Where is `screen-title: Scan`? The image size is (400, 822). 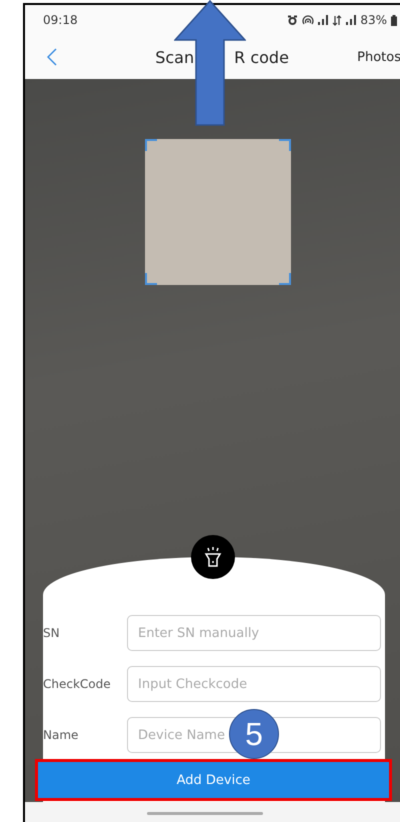
screen-title: Scan is located at coordinates (174, 57).